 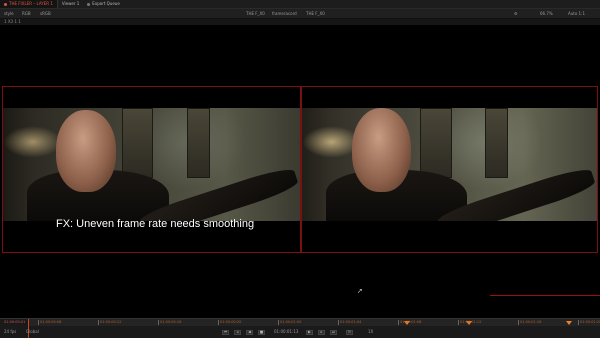 I want to click on tab-the-fixler-layer-1: THE FIXLER – LAYER 1, so click(x=29, y=4).